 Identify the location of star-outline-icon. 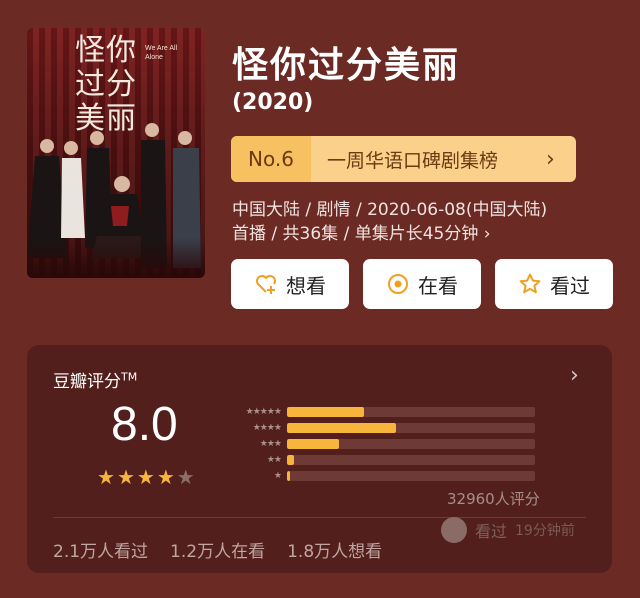
(530, 283).